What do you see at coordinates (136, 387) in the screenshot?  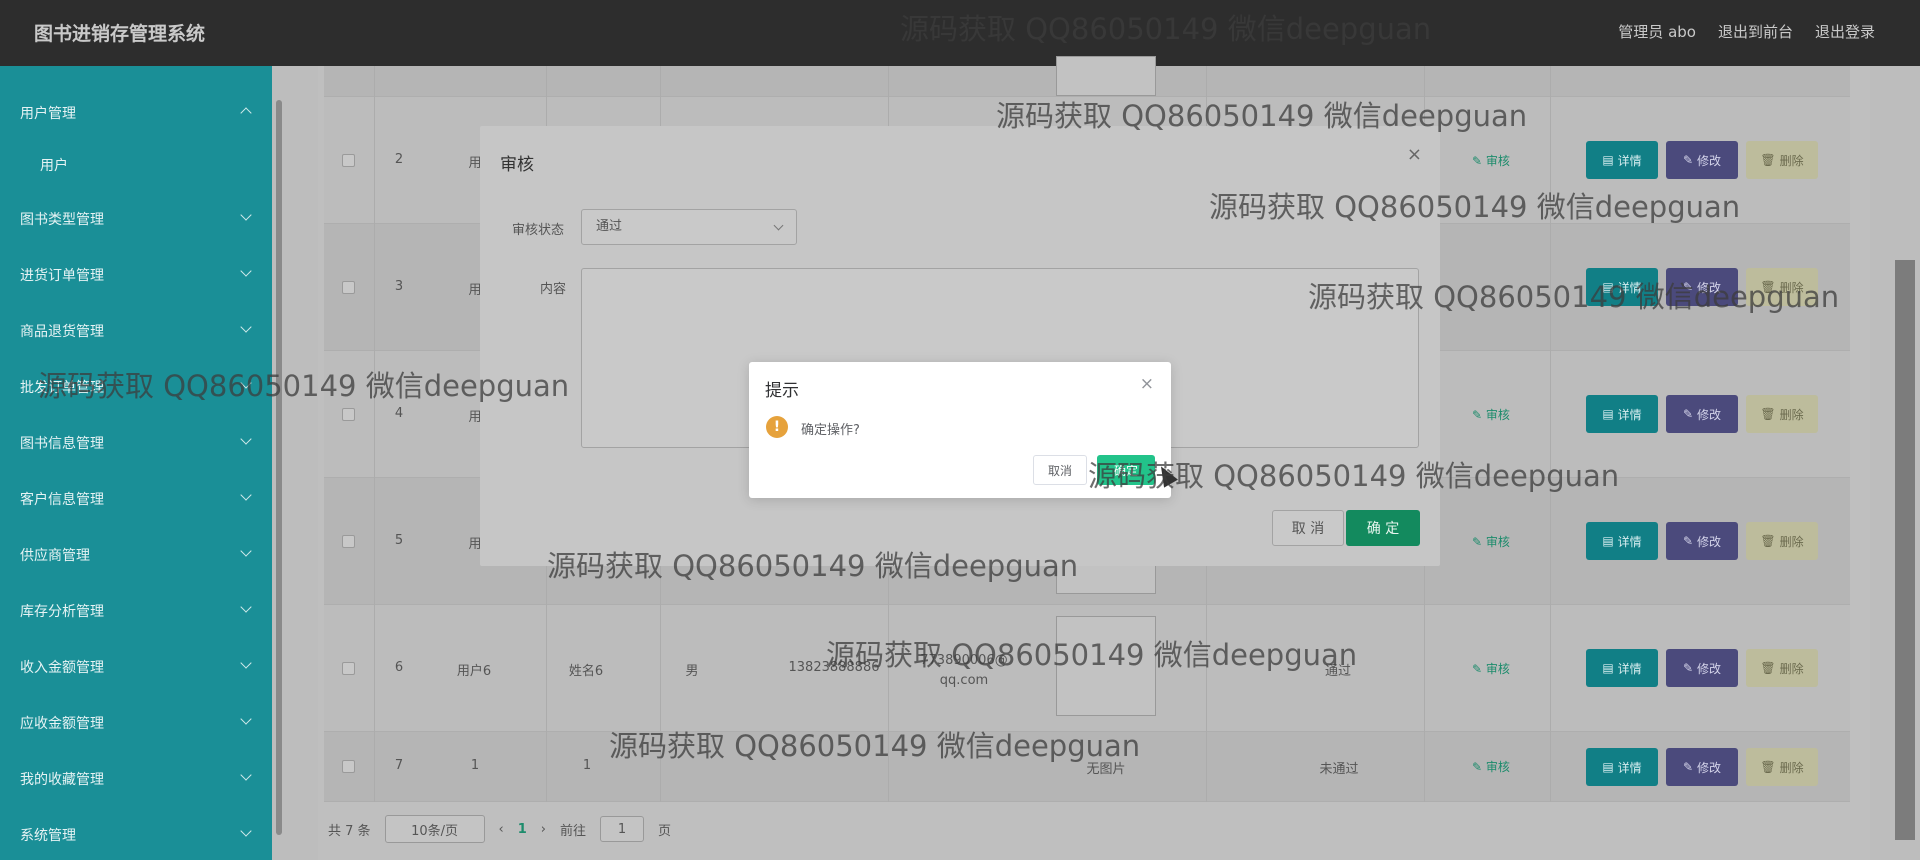 I see `sidebar-item-wholesale: 批发订单管理` at bounding box center [136, 387].